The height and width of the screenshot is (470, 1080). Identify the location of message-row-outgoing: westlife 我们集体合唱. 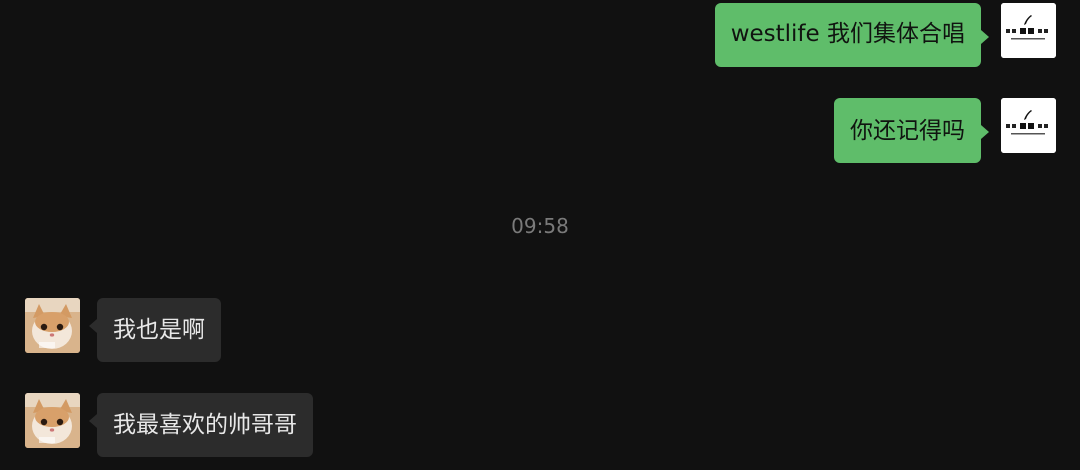
(885, 35).